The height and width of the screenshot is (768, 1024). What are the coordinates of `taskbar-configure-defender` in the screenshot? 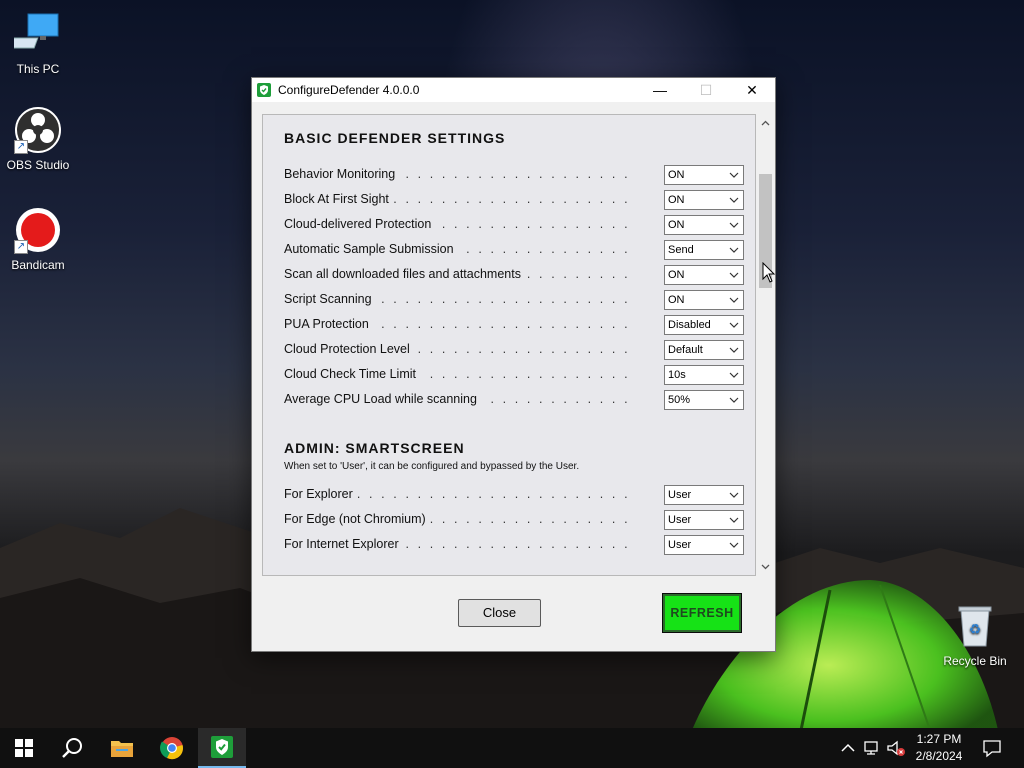 It's located at (222, 748).